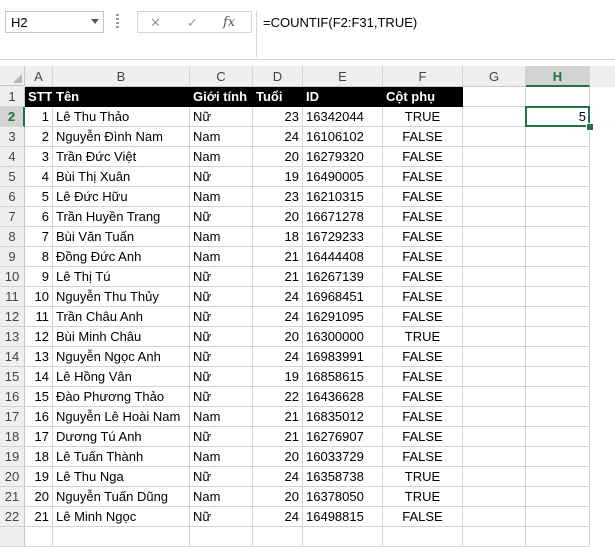 This screenshot has height=547, width=615. I want to click on cell-tuoi: 19, so click(278, 177).